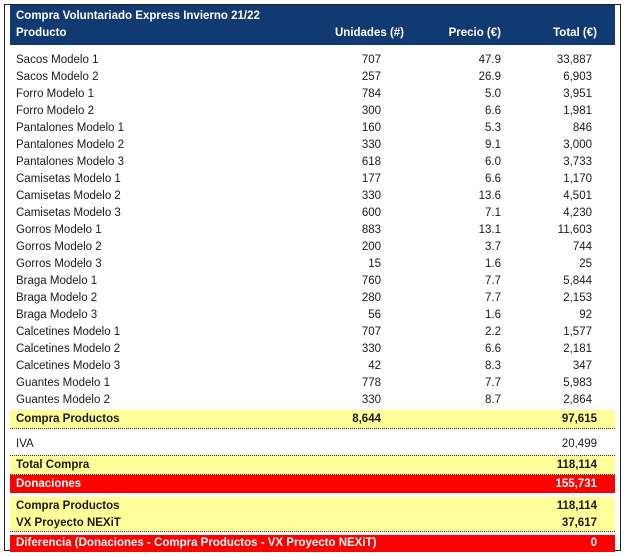 The height and width of the screenshot is (556, 626). What do you see at coordinates (312, 128) in the screenshot?
I see `table-row: Pantalones Modelo 1 160 5.3 846` at bounding box center [312, 128].